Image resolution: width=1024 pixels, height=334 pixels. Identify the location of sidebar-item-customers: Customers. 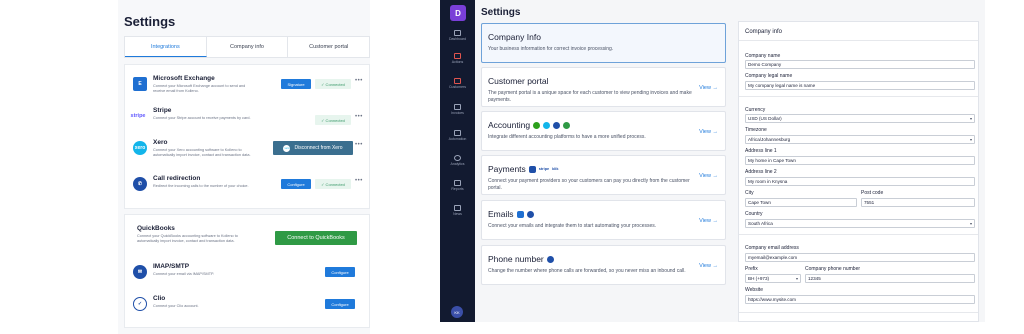
(457, 83).